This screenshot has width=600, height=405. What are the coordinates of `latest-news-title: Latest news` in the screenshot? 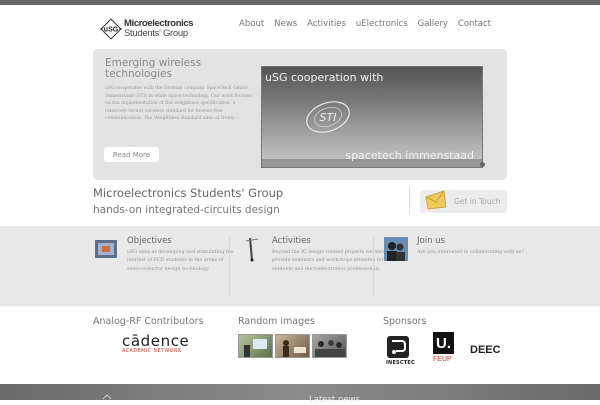 It's located at (334, 400).